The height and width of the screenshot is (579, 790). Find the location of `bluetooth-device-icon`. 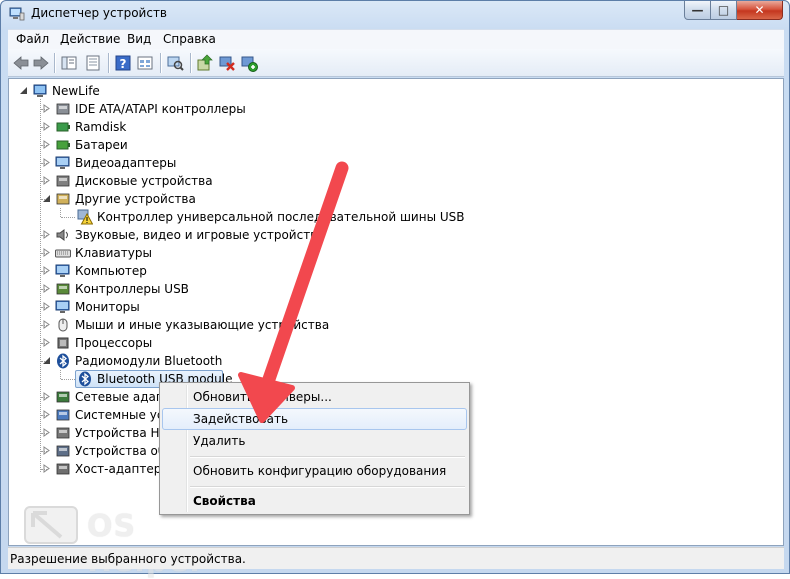

bluetooth-device-icon is located at coordinates (85, 379).